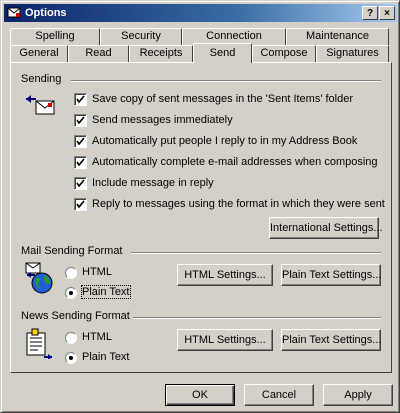 The width and height of the screenshot is (400, 413). I want to click on reply-format-checkbox, so click(80, 204).